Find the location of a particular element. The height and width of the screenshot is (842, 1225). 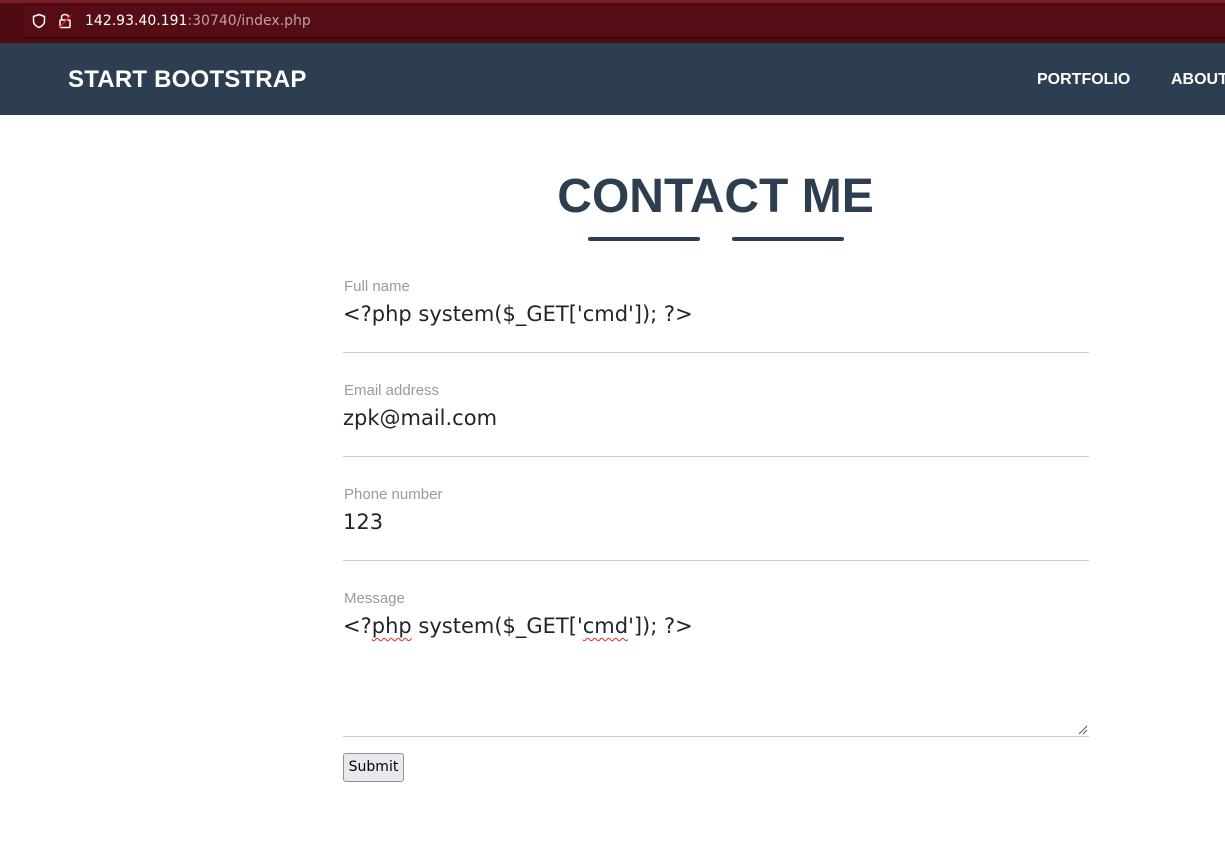

insecure-lock-icon is located at coordinates (65, 21).